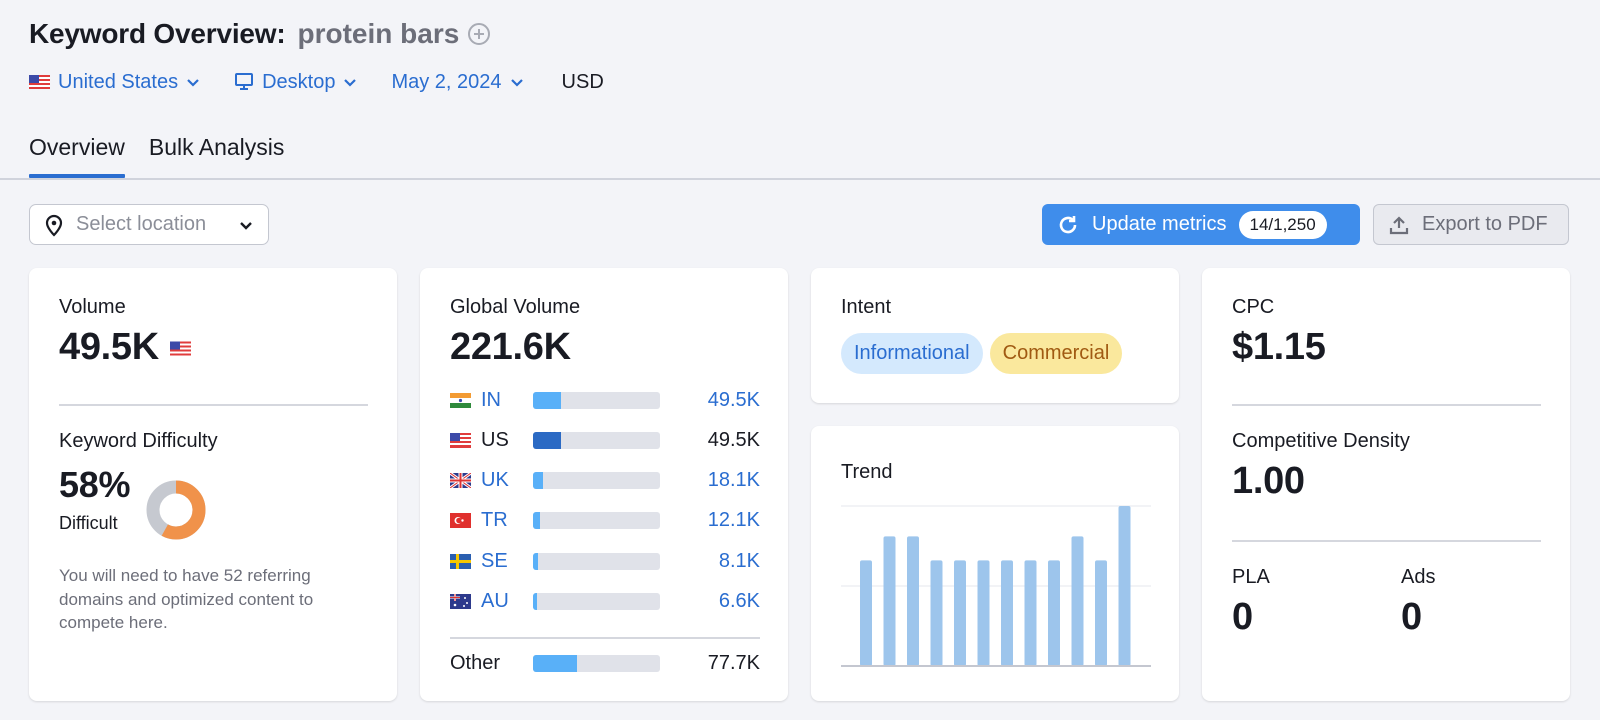  Describe the element at coordinates (138, 441) in the screenshot. I see `keyword-difficulty-label: Keyword Difficulty` at that location.